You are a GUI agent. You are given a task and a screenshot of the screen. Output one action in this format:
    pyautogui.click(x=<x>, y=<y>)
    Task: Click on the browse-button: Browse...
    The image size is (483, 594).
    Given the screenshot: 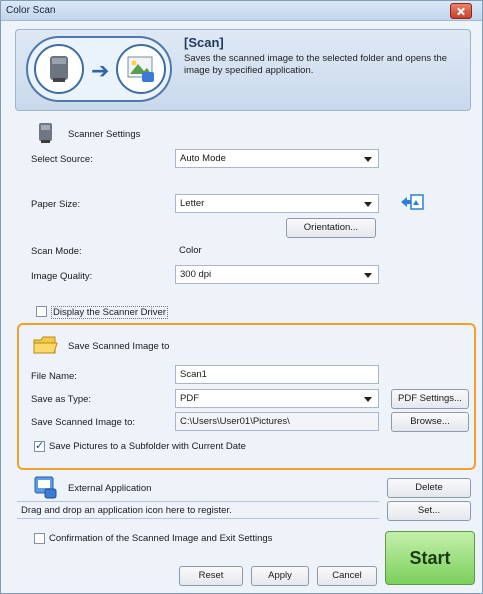 What is the action you would take?
    pyautogui.click(x=430, y=422)
    